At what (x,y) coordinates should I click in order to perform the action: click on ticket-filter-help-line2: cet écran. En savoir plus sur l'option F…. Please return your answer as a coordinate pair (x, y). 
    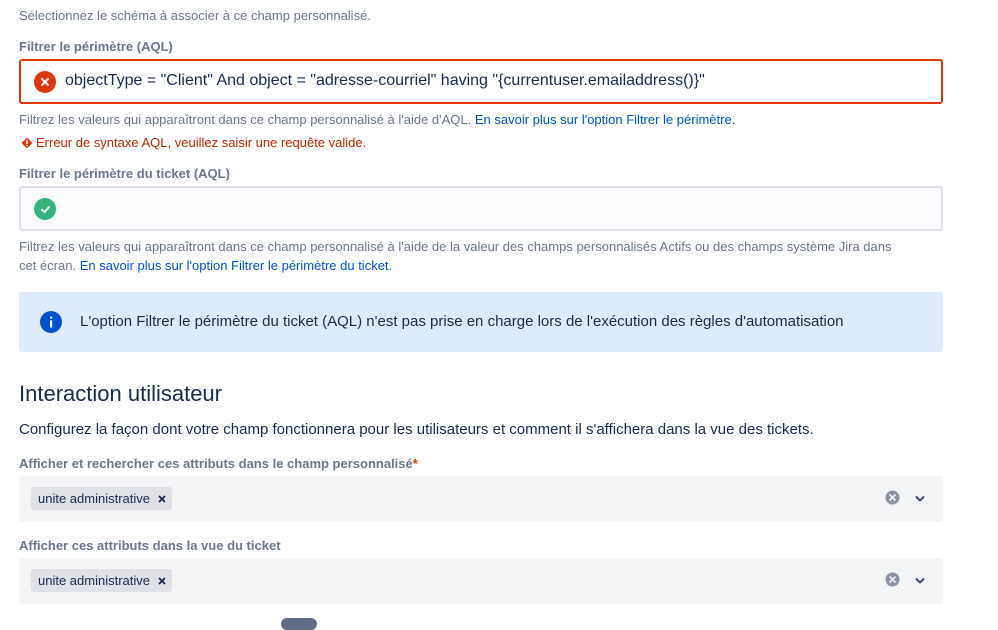
    Looking at the image, I should click on (205, 265).